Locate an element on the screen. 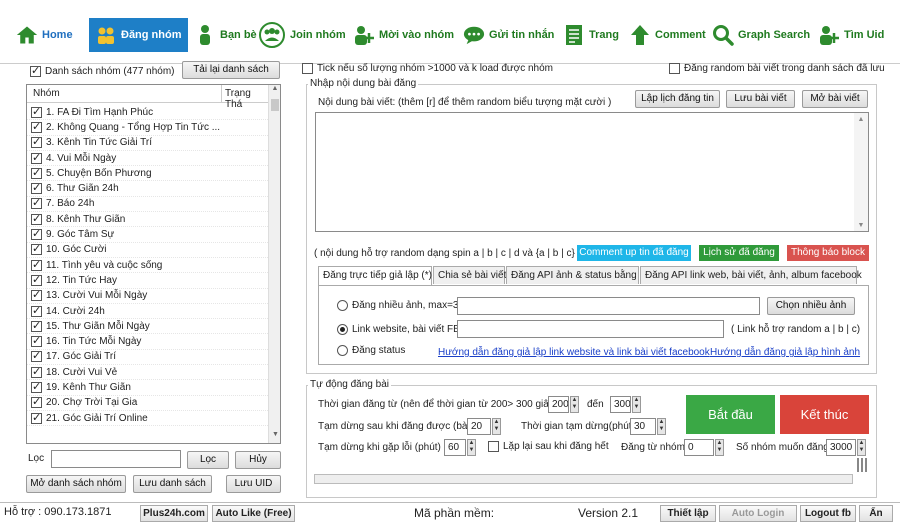  auto-like-link: Auto Like (Free) is located at coordinates (253, 513).